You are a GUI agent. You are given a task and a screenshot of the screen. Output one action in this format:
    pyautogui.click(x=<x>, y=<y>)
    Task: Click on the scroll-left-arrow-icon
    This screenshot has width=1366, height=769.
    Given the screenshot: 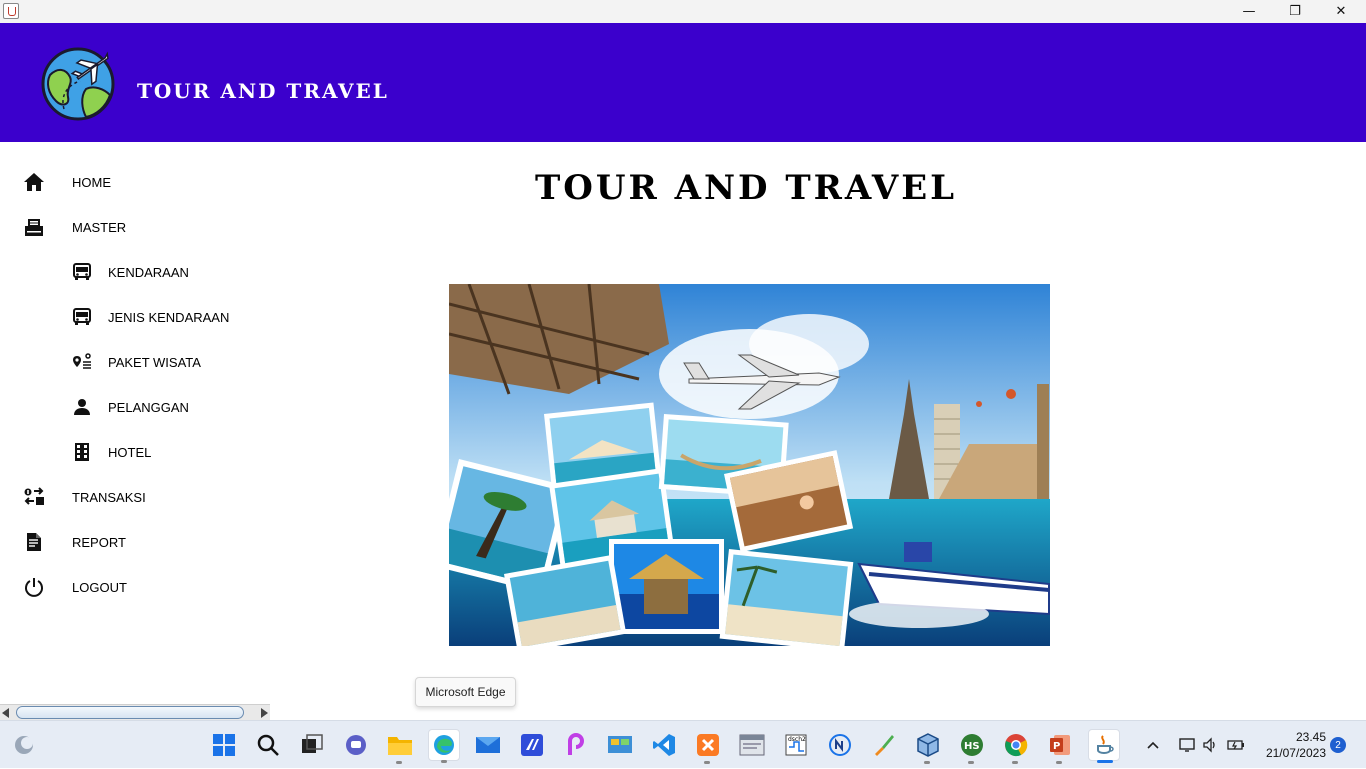 What is the action you would take?
    pyautogui.click(x=5, y=713)
    